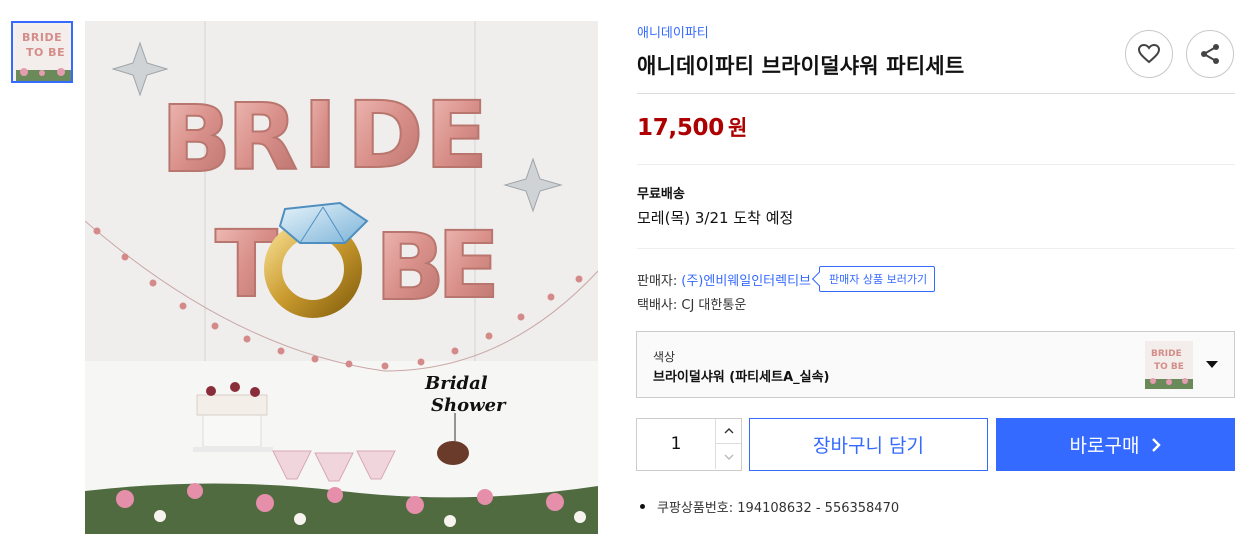  Describe the element at coordinates (262, 137) in the screenshot. I see `balloon-letter: R` at that location.